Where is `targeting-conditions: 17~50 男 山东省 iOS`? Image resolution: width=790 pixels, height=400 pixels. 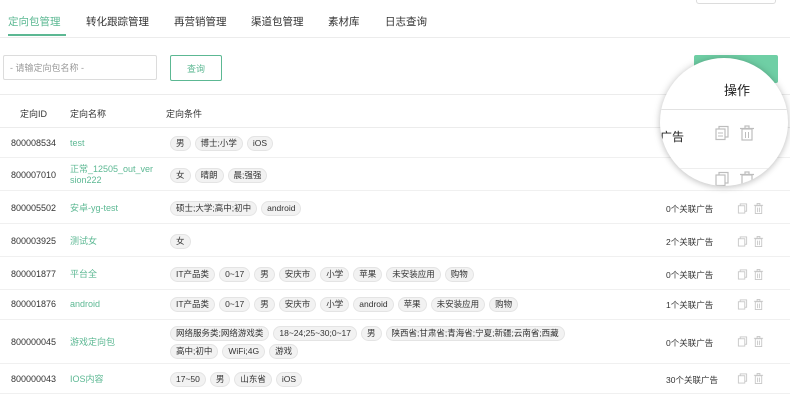 targeting-conditions: 17~50 男 山东省 iOS is located at coordinates (405, 379).